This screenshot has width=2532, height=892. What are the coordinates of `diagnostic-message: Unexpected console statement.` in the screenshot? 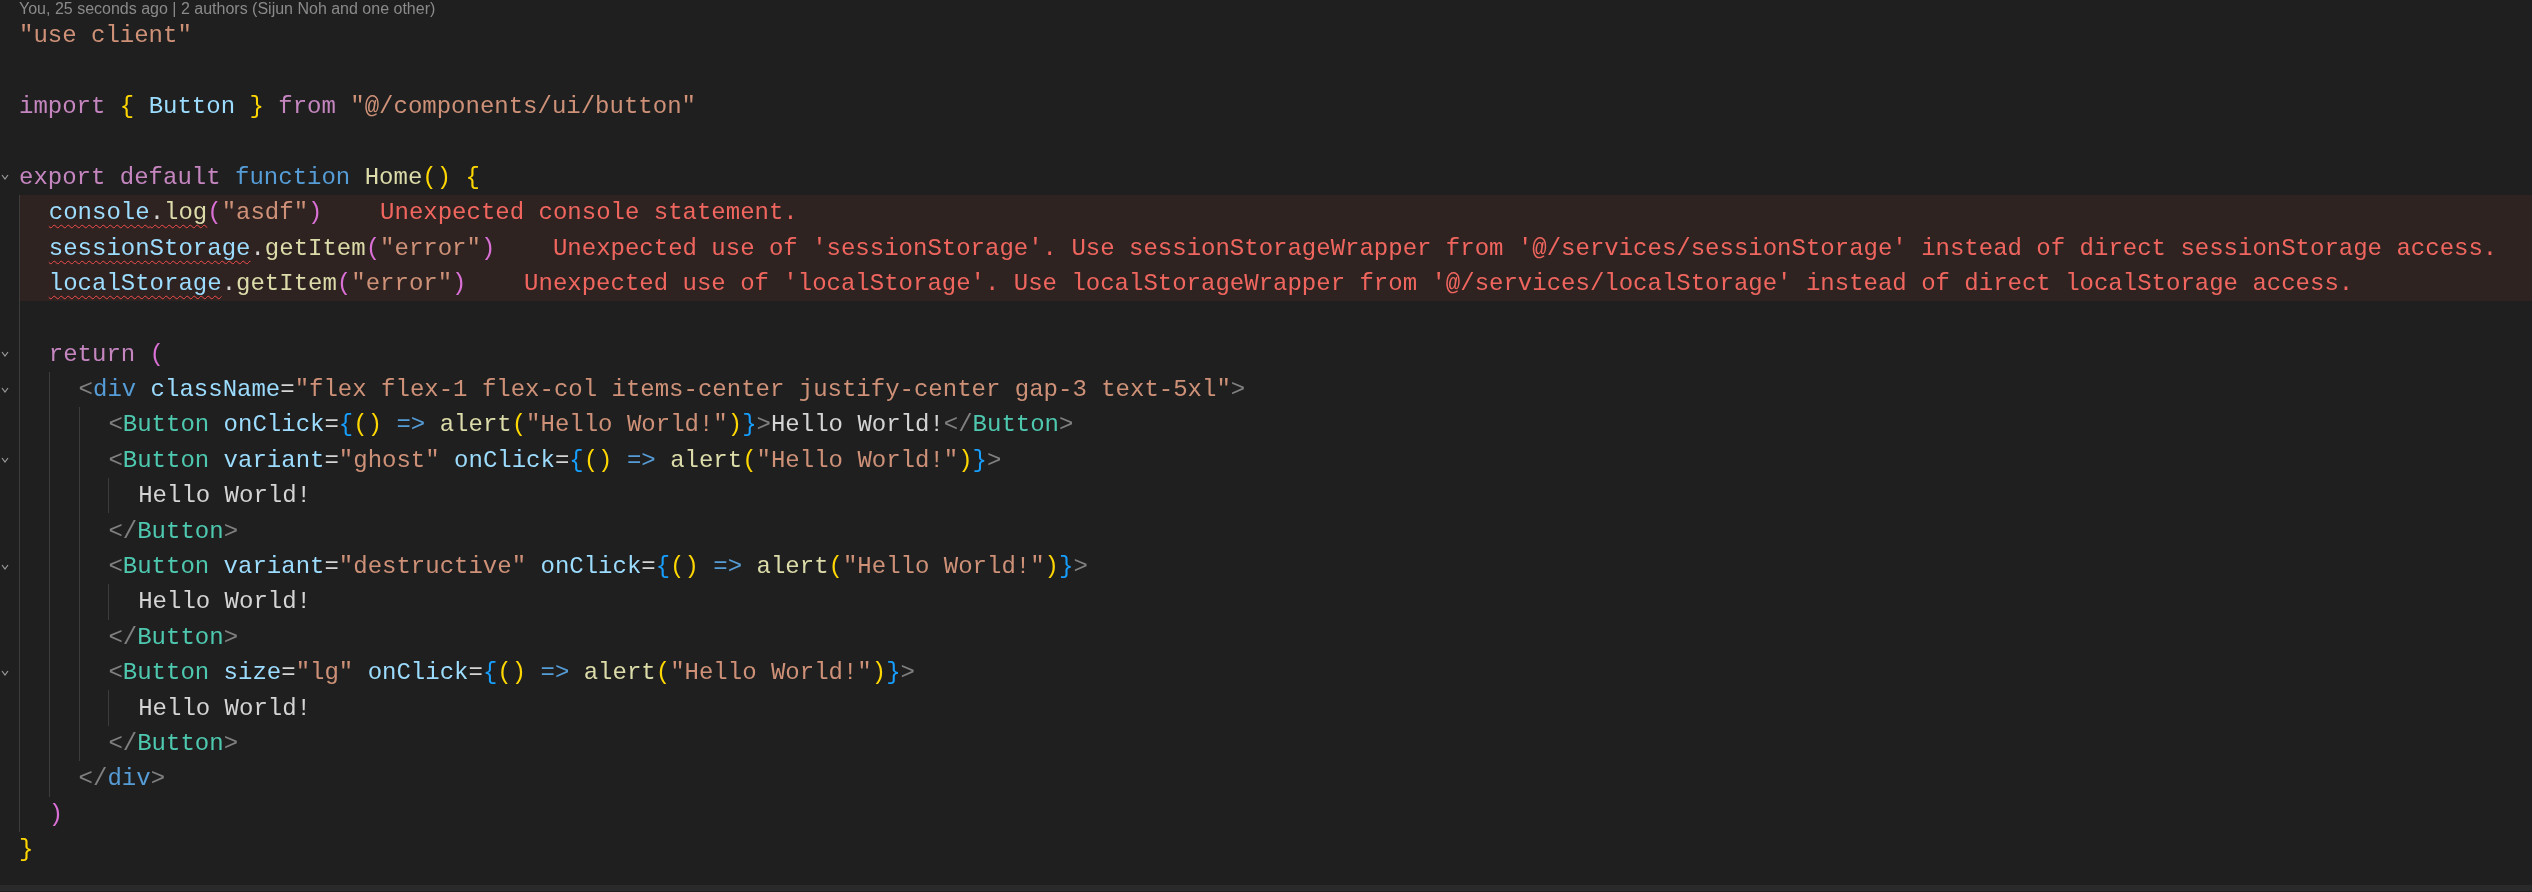 It's located at (589, 213).